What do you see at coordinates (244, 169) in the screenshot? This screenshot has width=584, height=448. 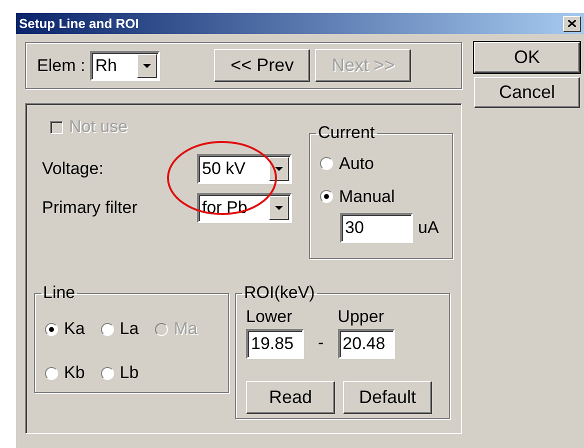 I see `setting-dropdown: 50 kV` at bounding box center [244, 169].